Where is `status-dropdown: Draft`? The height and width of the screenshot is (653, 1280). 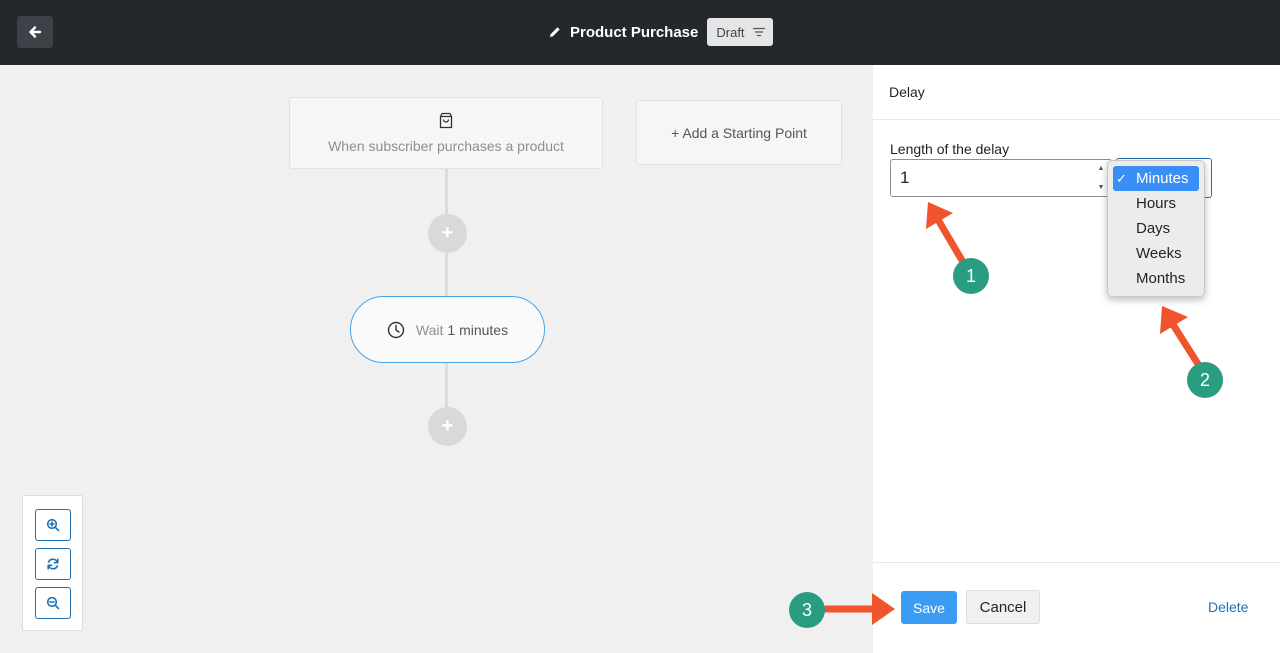
status-dropdown: Draft is located at coordinates (740, 32).